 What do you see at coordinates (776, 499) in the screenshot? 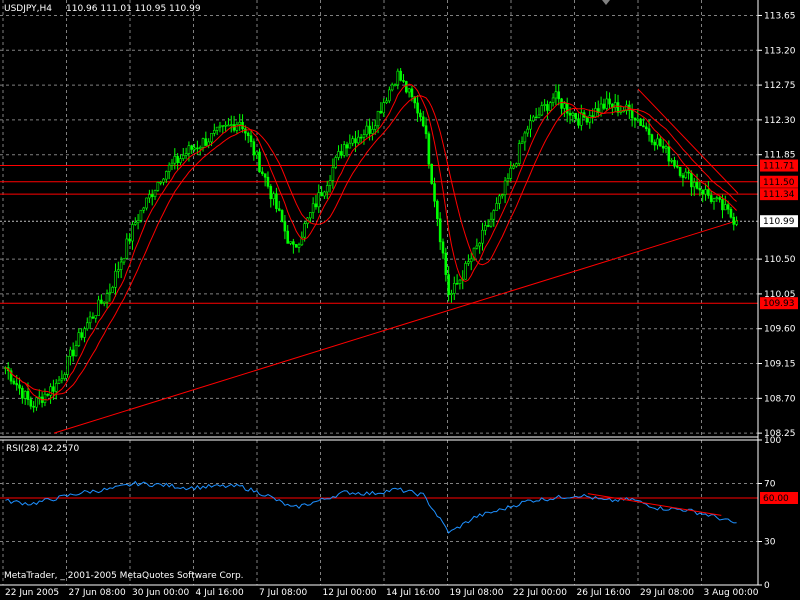
I see `rsi-level-label: 60.00` at bounding box center [776, 499].